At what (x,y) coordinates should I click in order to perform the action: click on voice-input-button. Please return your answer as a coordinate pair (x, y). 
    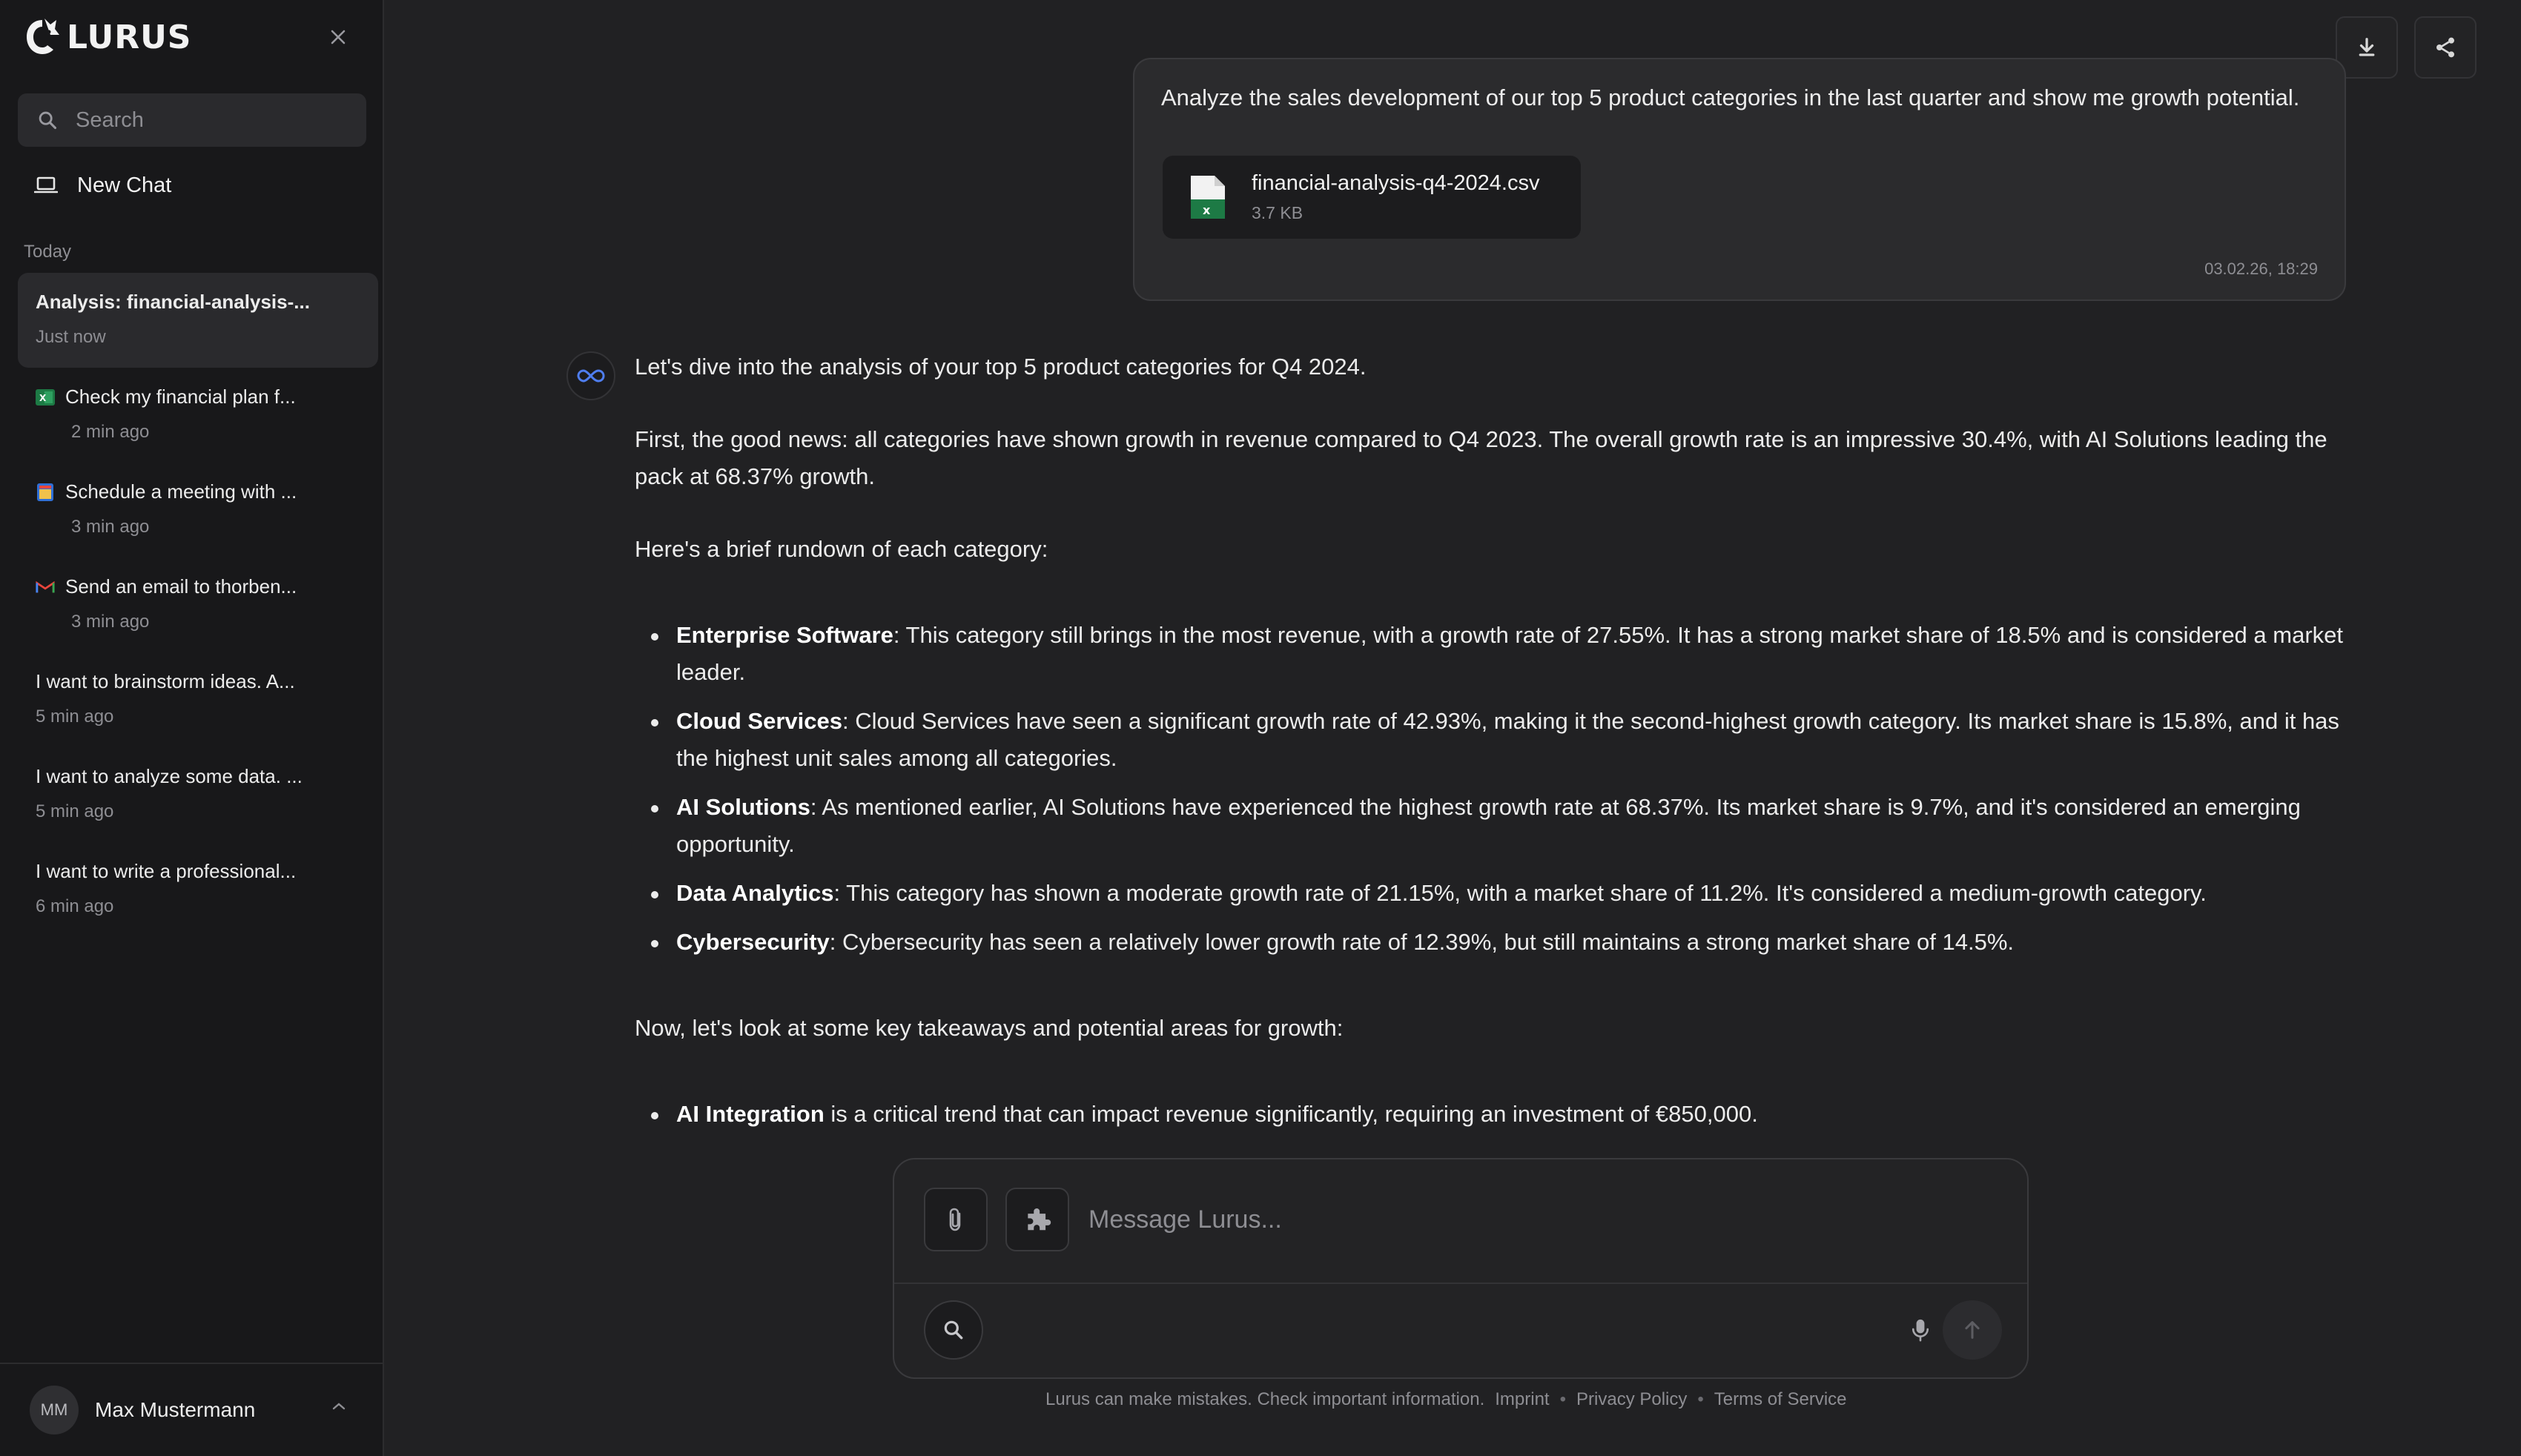
    Looking at the image, I should click on (1920, 1330).